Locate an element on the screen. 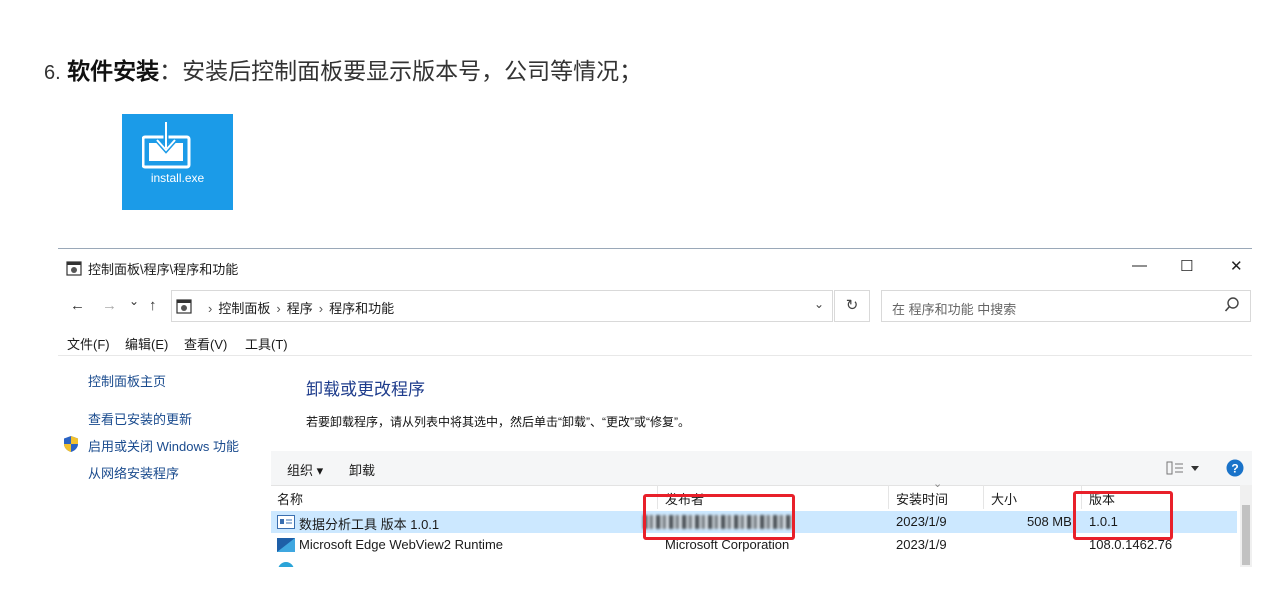  scrollbar-thumb is located at coordinates (1246, 535).